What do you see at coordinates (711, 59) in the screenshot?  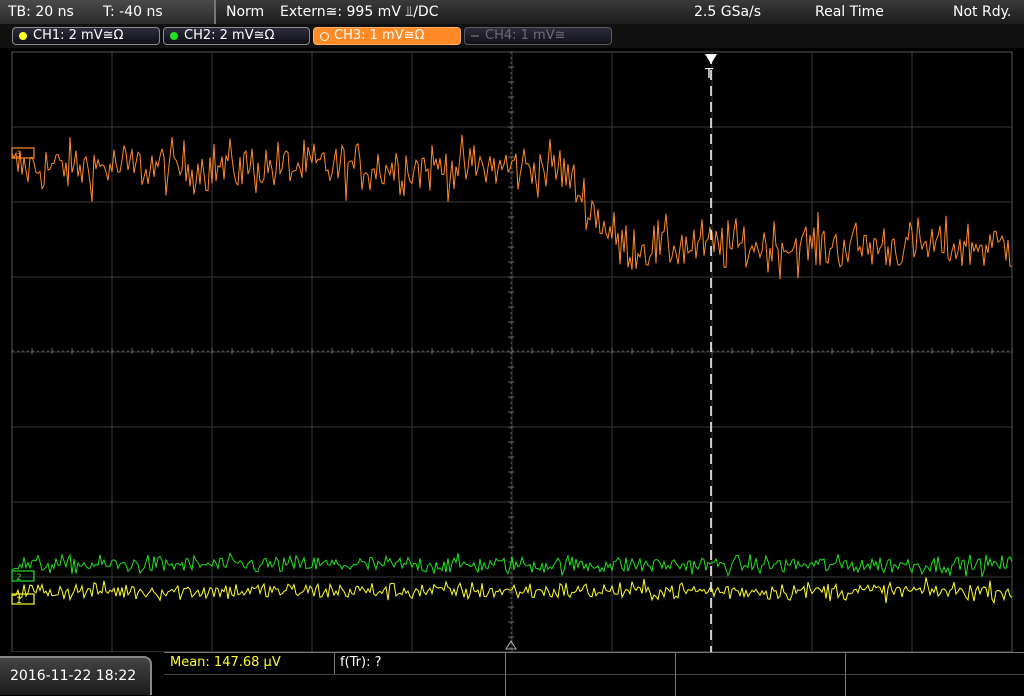 I see `trigger-arrow-icon` at bounding box center [711, 59].